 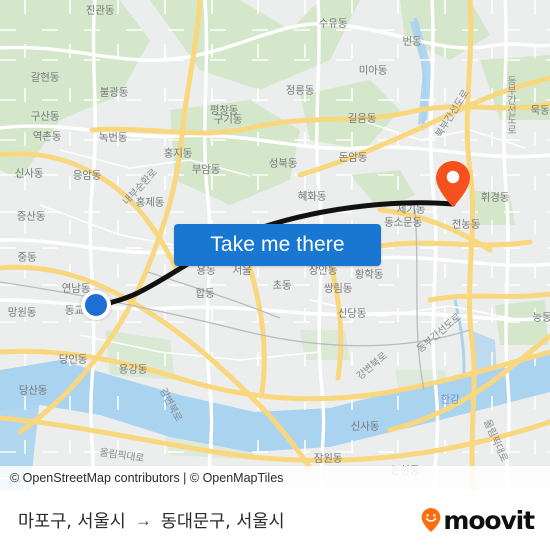 I want to click on trip-footer: 마포구, 서울시 → 동대문구, 서울시 moovit, so click(x=275, y=520).